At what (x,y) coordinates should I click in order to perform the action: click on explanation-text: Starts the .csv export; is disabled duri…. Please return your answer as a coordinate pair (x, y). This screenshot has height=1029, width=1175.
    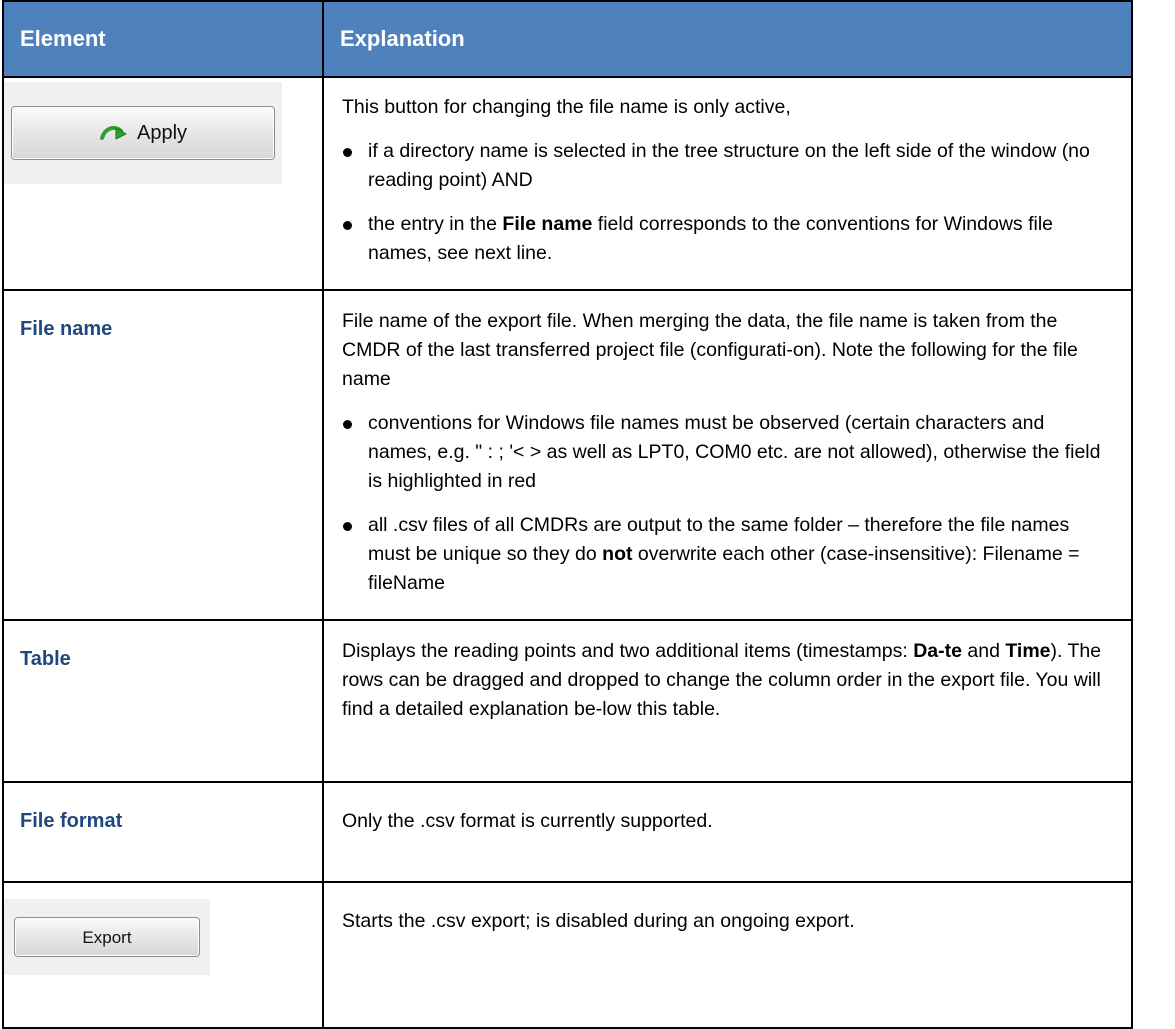
    Looking at the image, I should click on (598, 921).